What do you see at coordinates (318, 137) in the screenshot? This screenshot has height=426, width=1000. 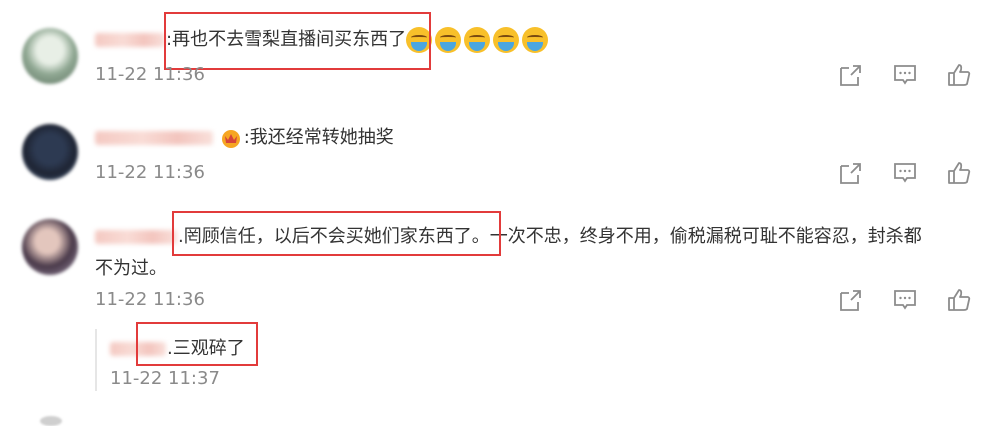 I see `comment-text: :我还经常转她抽奖` at bounding box center [318, 137].